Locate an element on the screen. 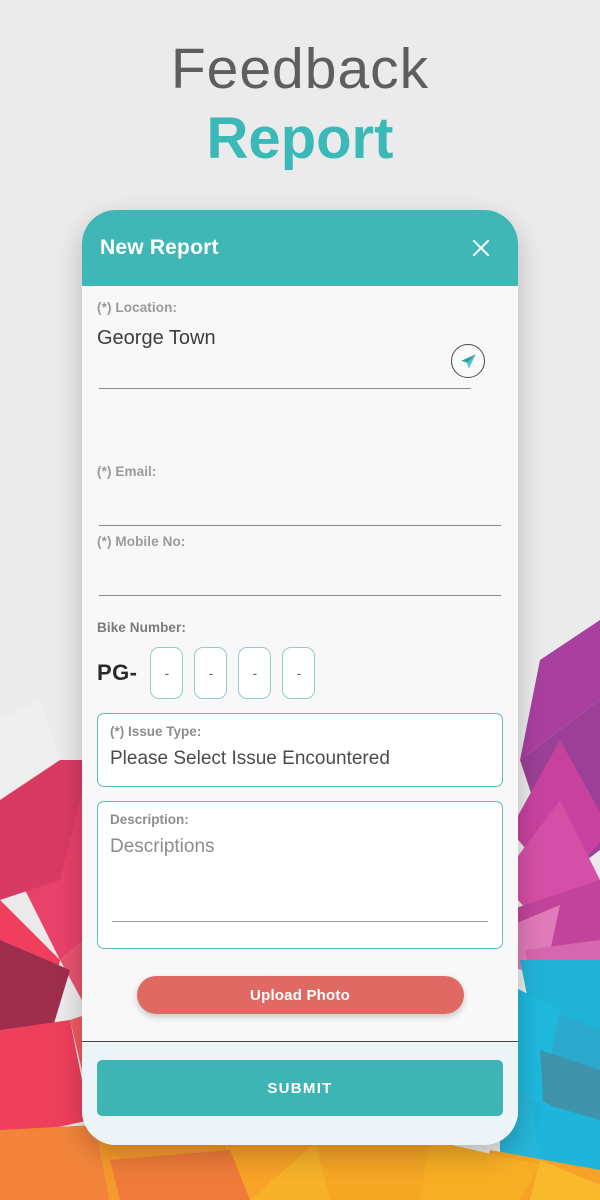 This screenshot has width=600, height=1200. bike-number-group: Bike Number: PG- - - - - is located at coordinates (300, 659).